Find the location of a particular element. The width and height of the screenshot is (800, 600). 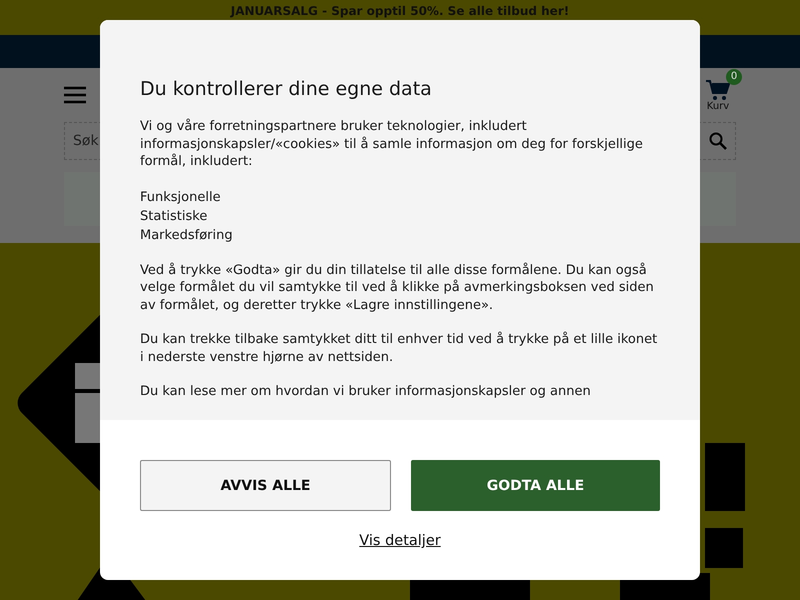

menu-icon is located at coordinates (75, 95).